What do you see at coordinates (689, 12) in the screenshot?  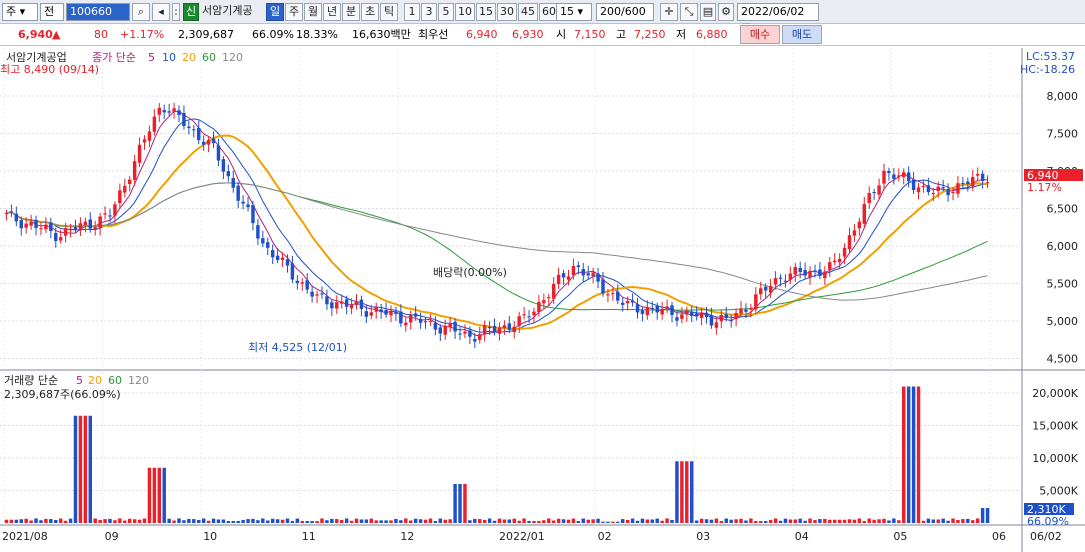 I see `zigzag-icon: ⤡` at bounding box center [689, 12].